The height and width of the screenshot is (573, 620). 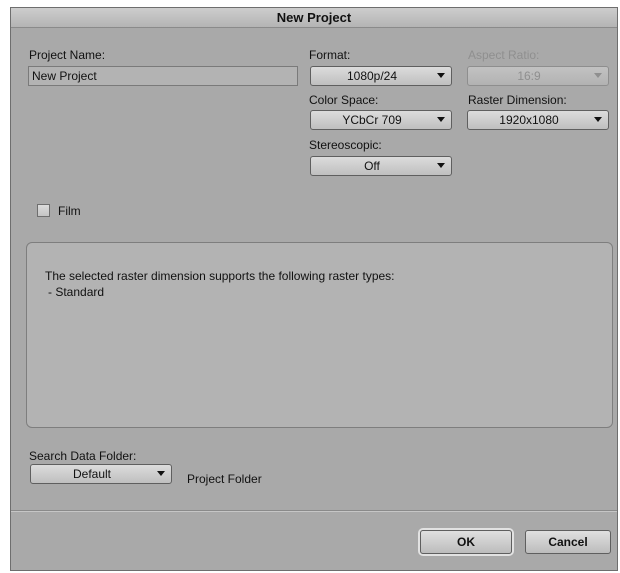 I want to click on aspect-ratio-label: Aspect Ratio:, so click(x=504, y=55).